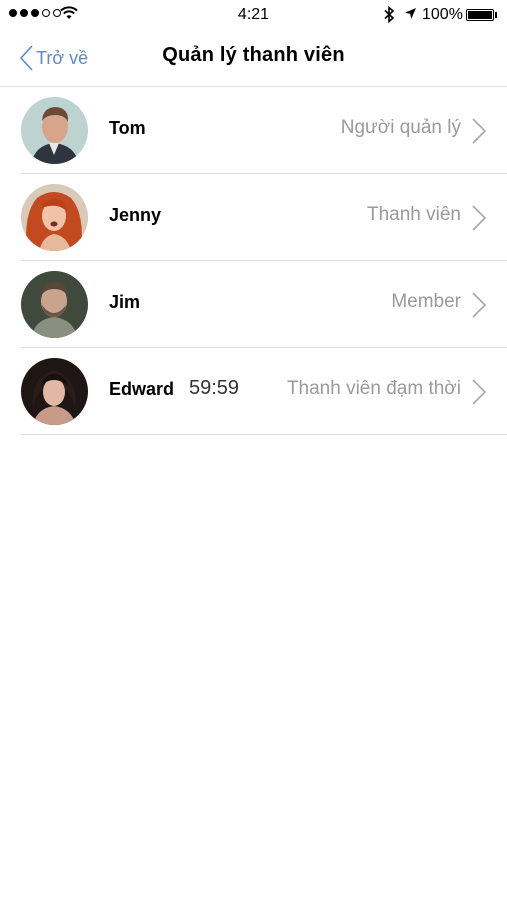 The image size is (507, 900). I want to click on member-row-edward: Edward 59:59 Thanh viên đạm thời, so click(264, 391).